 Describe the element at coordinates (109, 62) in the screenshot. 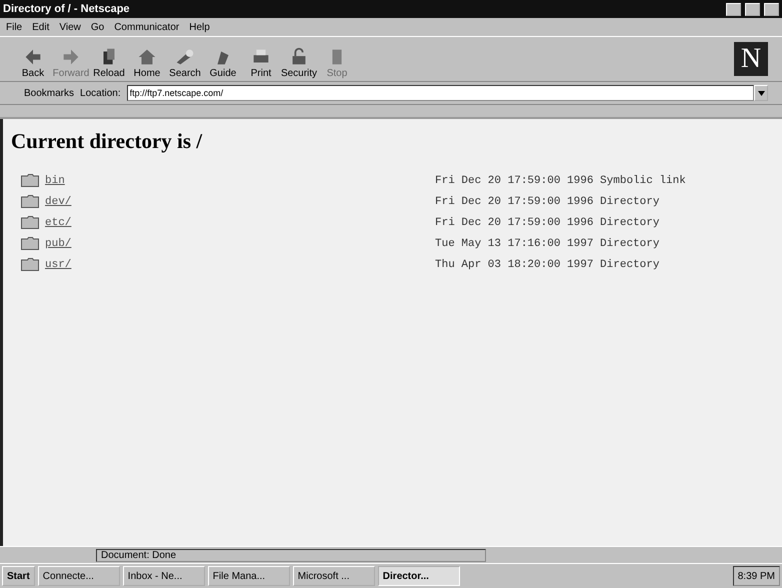

I see `toolbar-button: Reload` at that location.